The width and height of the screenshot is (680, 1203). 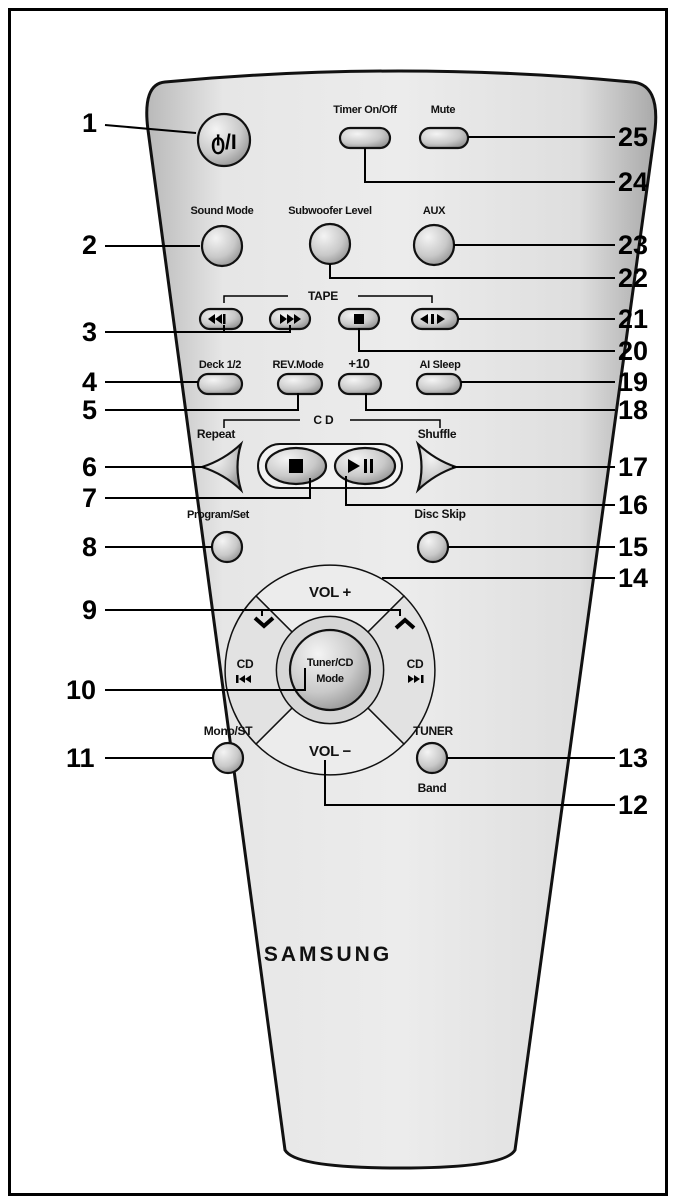 I want to click on repeat-label: Repeat, so click(x=216, y=434).